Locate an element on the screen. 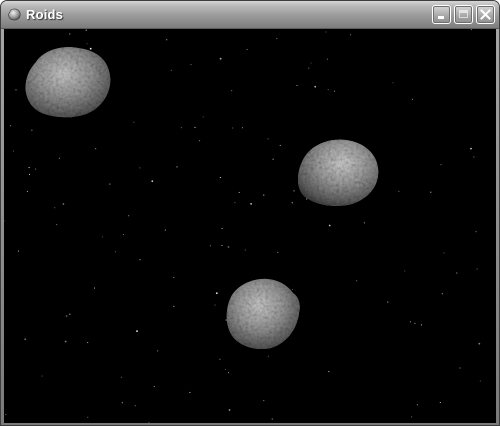  close-icon is located at coordinates (485, 14).